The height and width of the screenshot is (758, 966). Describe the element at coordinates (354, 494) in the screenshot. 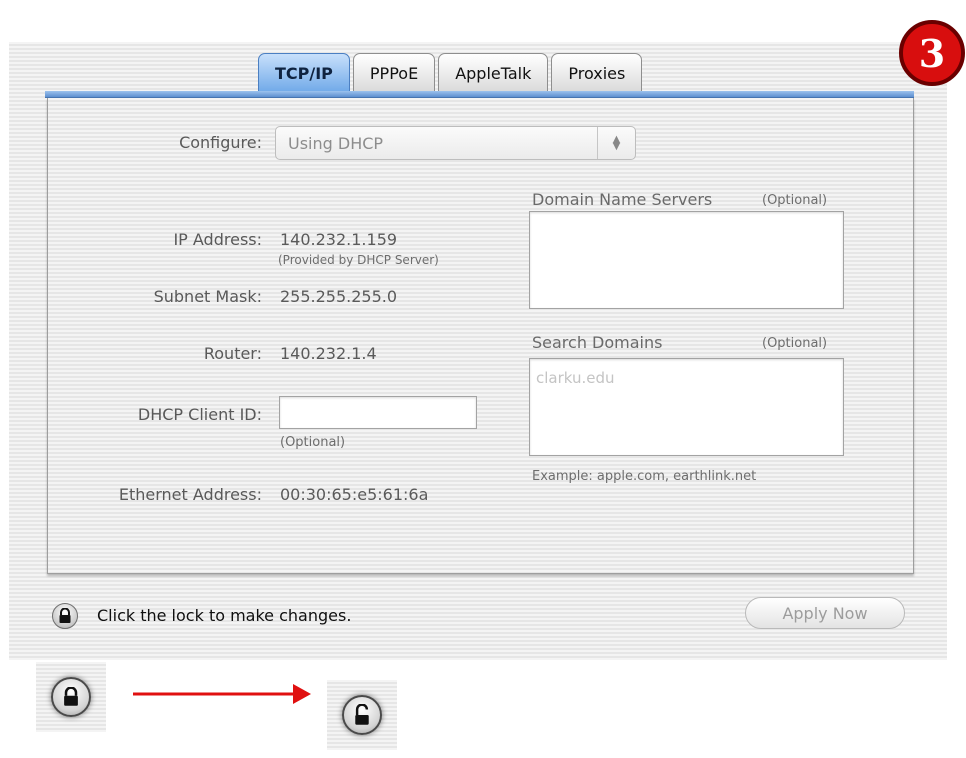

I see `ethernet-address-value: 00:30:65:e5:61:6a` at that location.